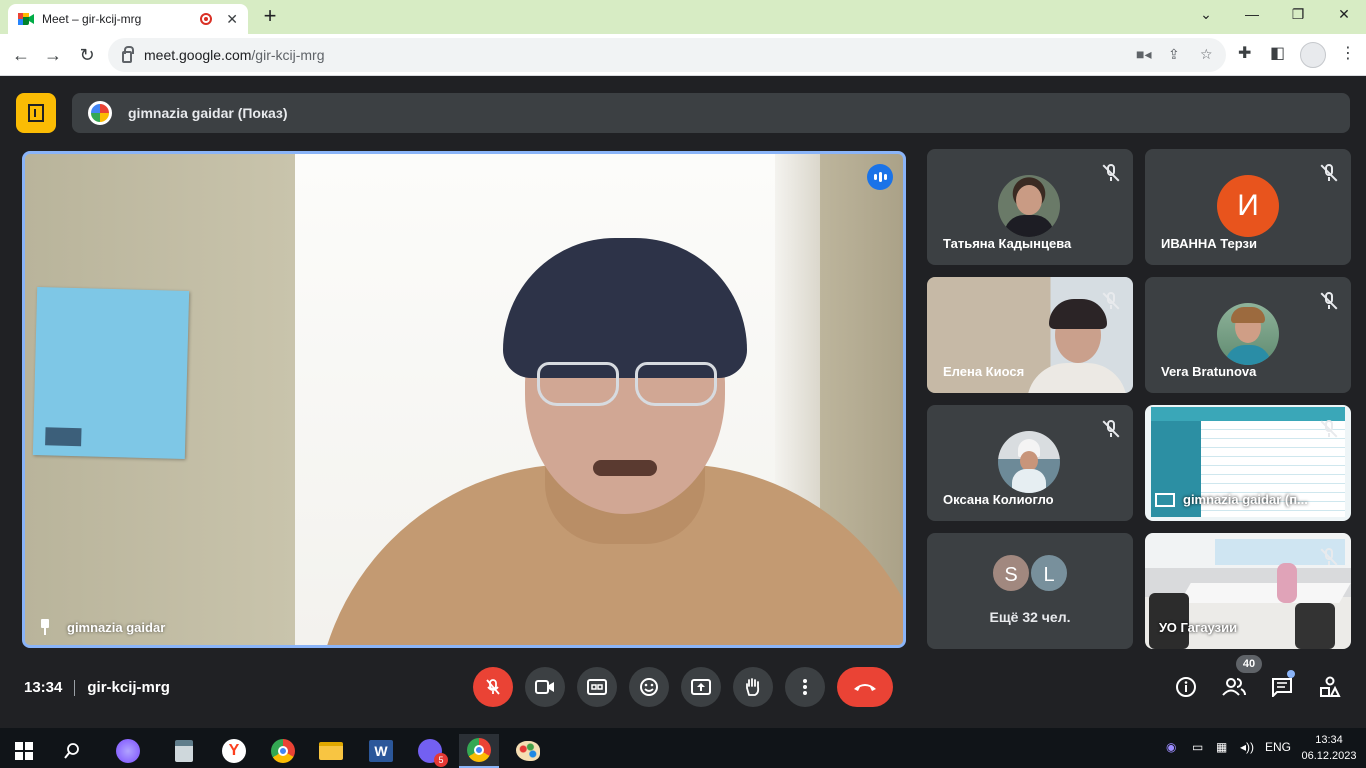 This screenshot has height=768, width=1366. I want to click on participant-tile: Татьяна Кадынцева, so click(1030, 207).